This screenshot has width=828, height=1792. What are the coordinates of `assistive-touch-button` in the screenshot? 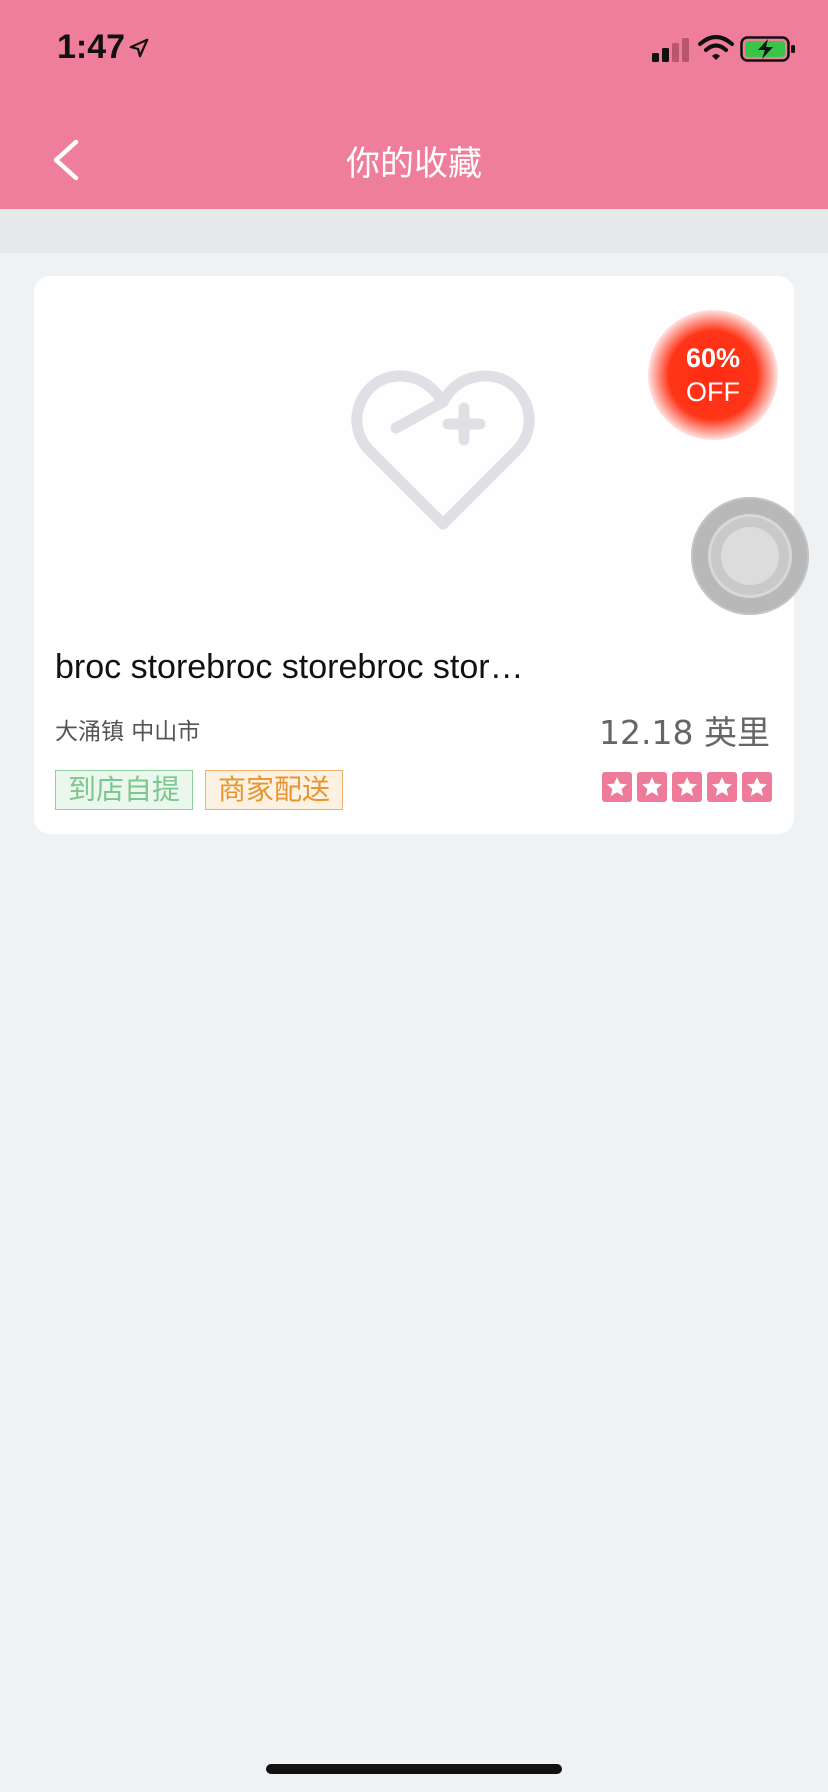 It's located at (750, 556).